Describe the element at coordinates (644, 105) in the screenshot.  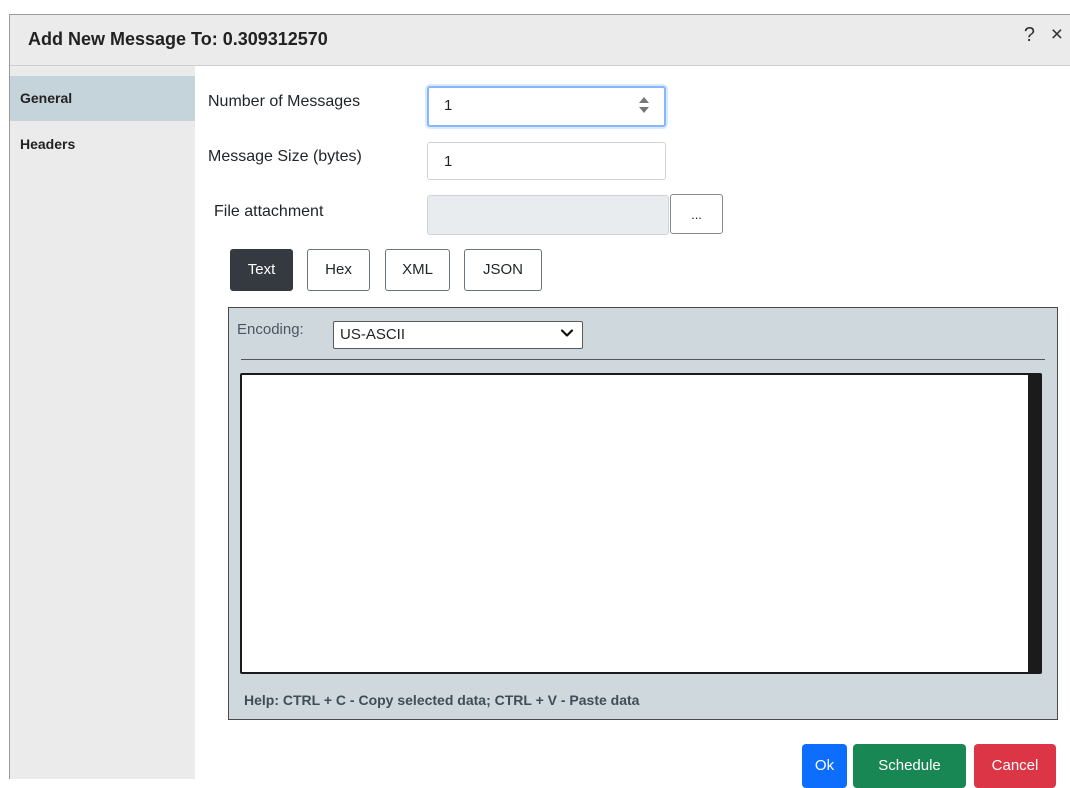
I see `spinner-arrows-icon` at that location.